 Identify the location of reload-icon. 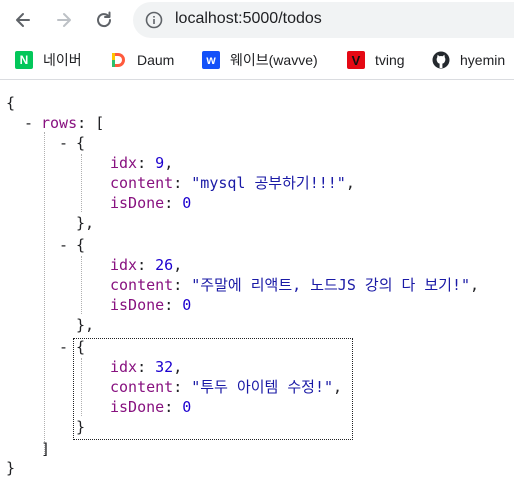
(104, 19).